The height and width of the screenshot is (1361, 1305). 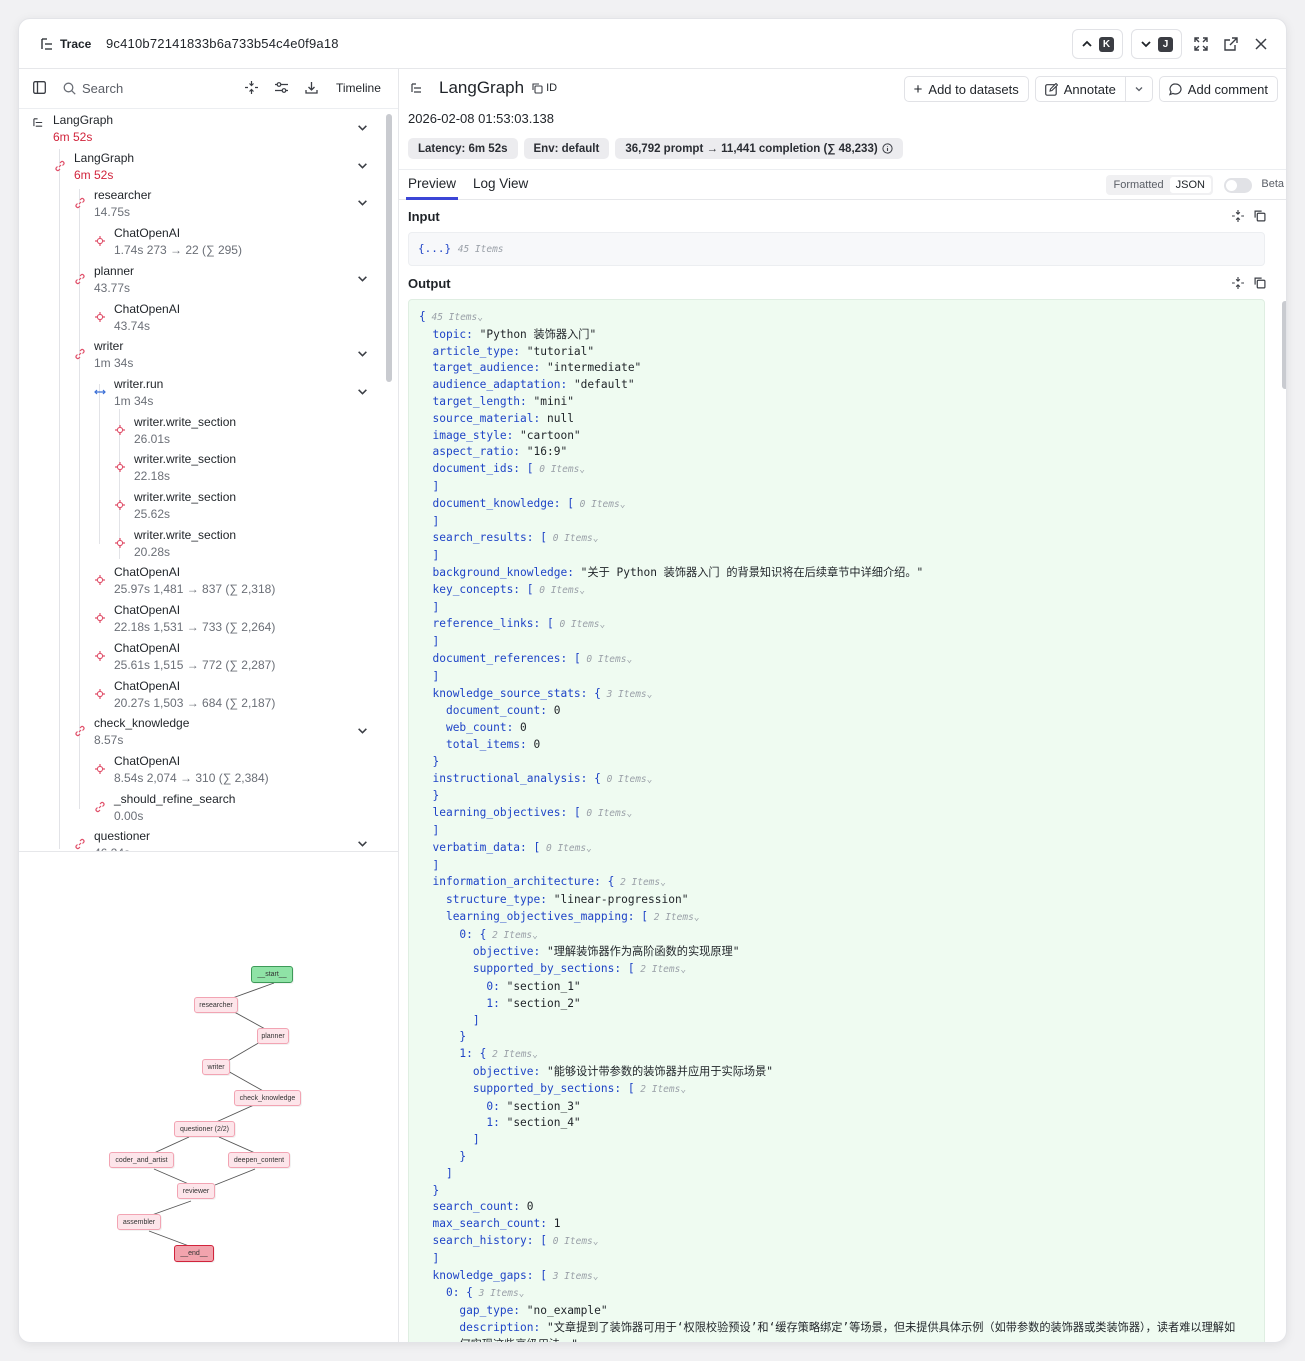 I want to click on json-item-count-toggle: 45 Items⌄, so click(x=454, y=317).